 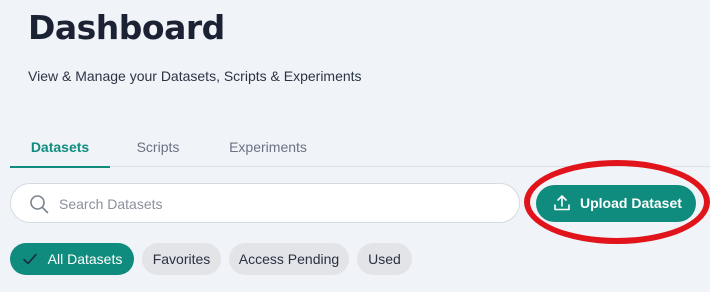 I want to click on filter-chip-label: All Datasets, so click(x=85, y=259).